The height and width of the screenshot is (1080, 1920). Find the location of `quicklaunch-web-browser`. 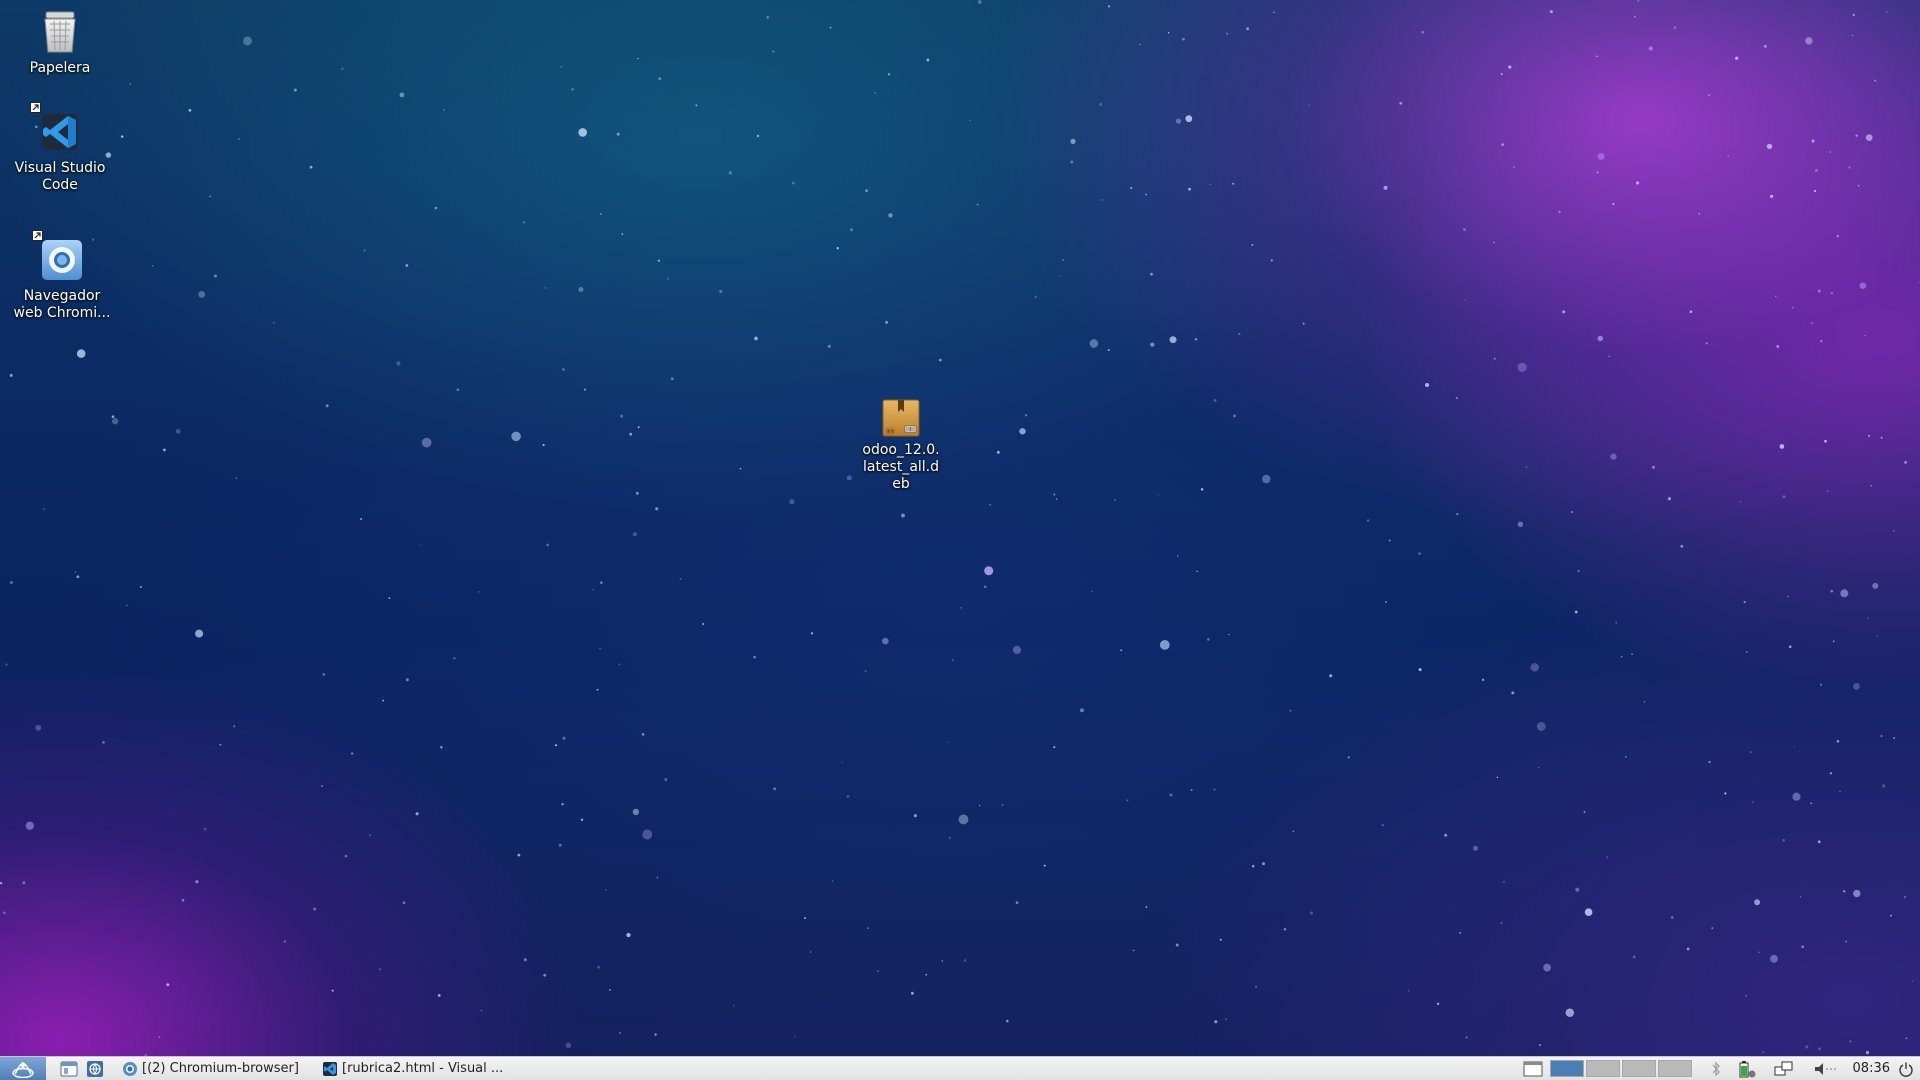

quicklaunch-web-browser is located at coordinates (95, 1068).